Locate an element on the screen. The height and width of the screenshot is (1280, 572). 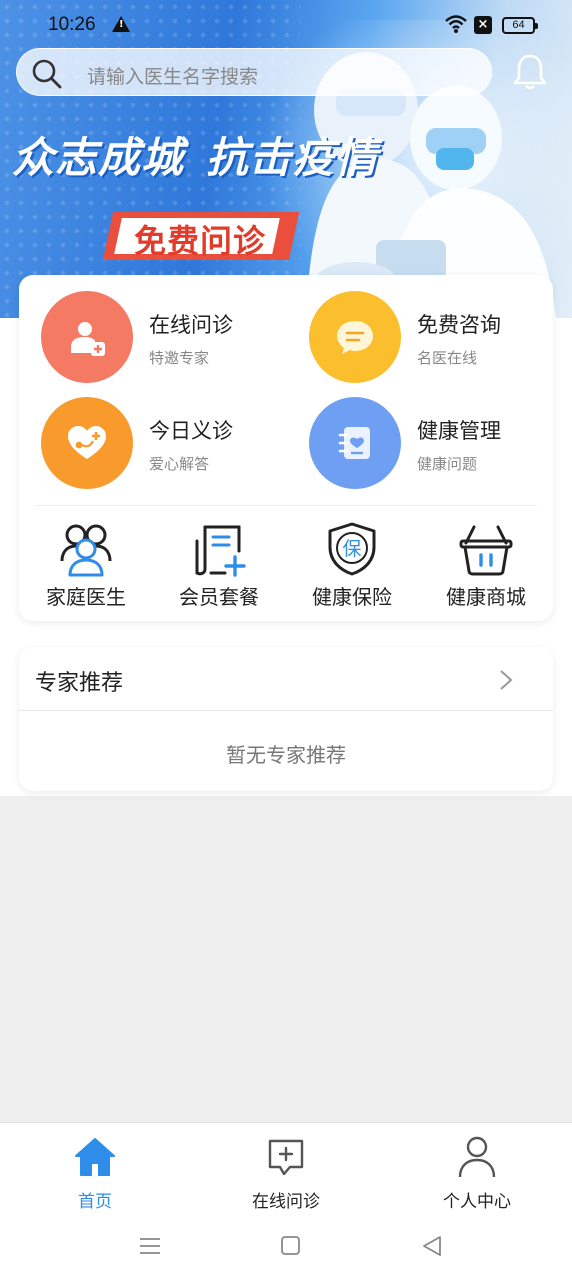
notification-bell-icon is located at coordinates (530, 72).